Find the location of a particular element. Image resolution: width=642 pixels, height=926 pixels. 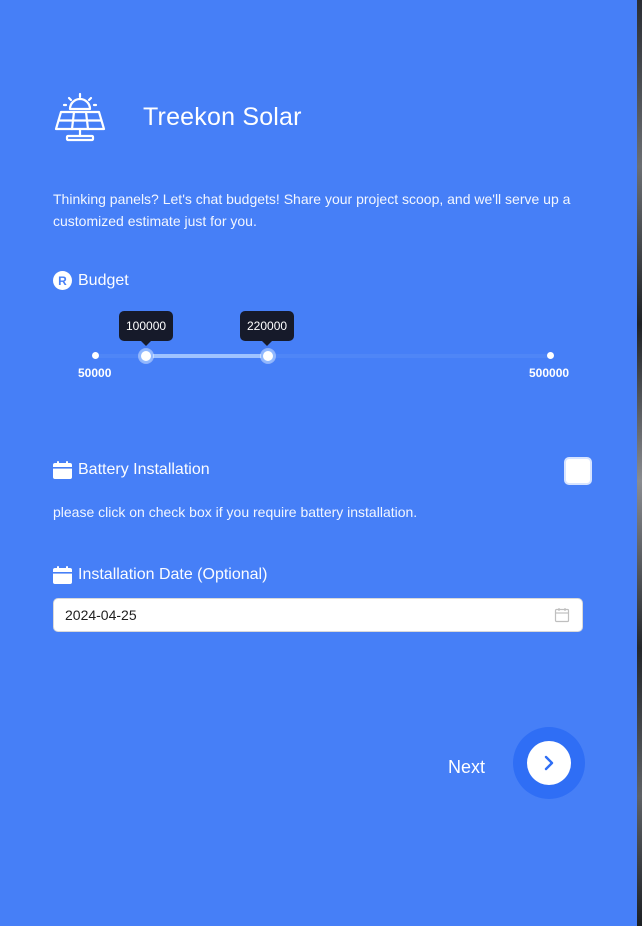

battery-label-row: Battery Installation is located at coordinates (131, 470).